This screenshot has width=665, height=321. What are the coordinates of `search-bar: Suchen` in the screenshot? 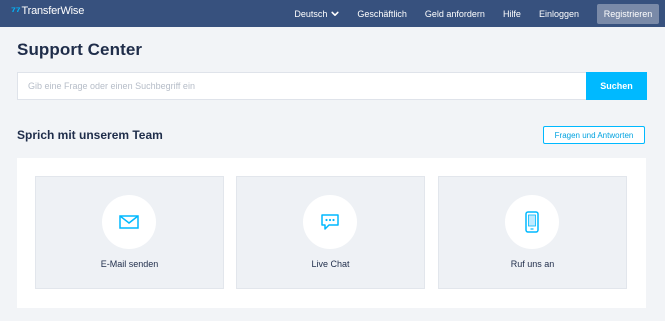 It's located at (332, 86).